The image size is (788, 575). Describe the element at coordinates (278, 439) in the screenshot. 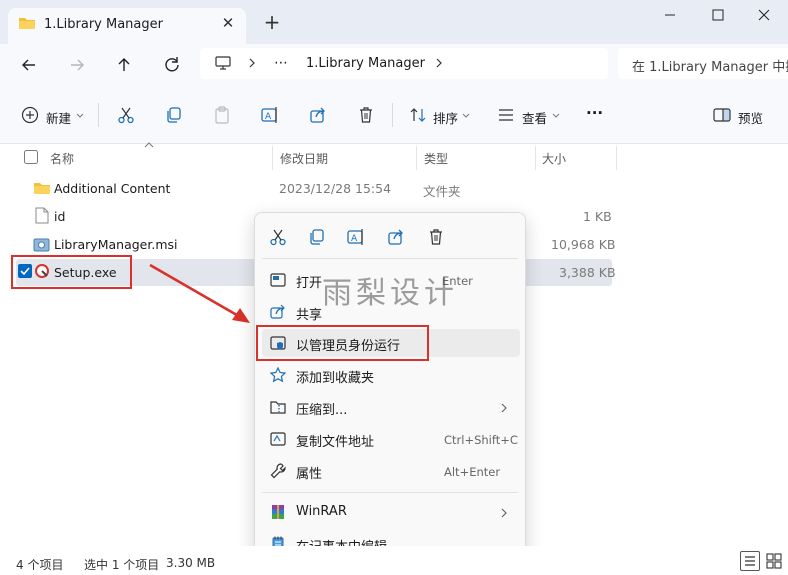

I see `copy-path-icon` at that location.